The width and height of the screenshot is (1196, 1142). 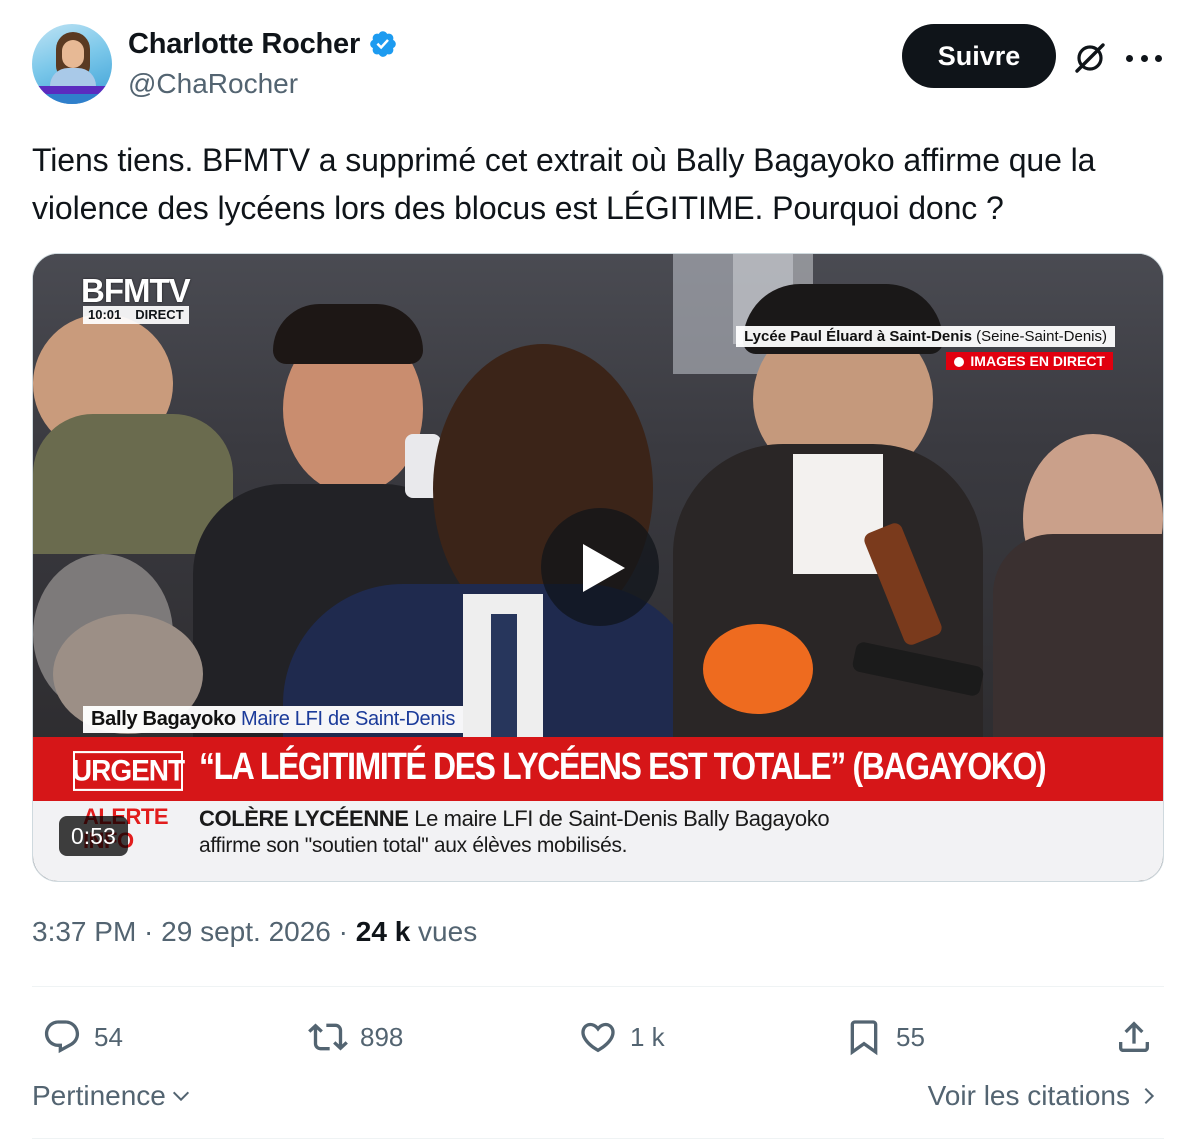 What do you see at coordinates (382, 1036) in the screenshot?
I see `retweet-count: 898` at bounding box center [382, 1036].